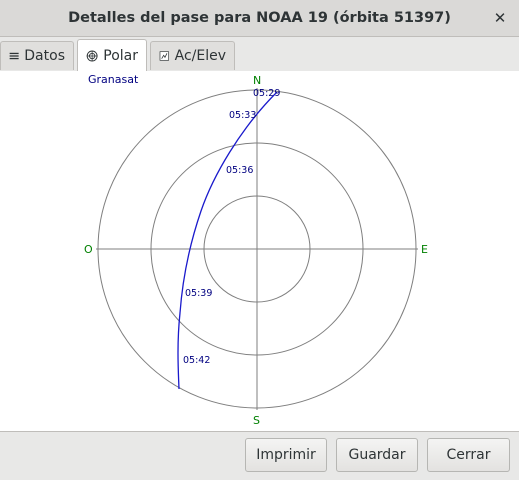 The height and width of the screenshot is (480, 519). Describe the element at coordinates (266, 93) in the screenshot. I see `time-label: 05:29` at that location.